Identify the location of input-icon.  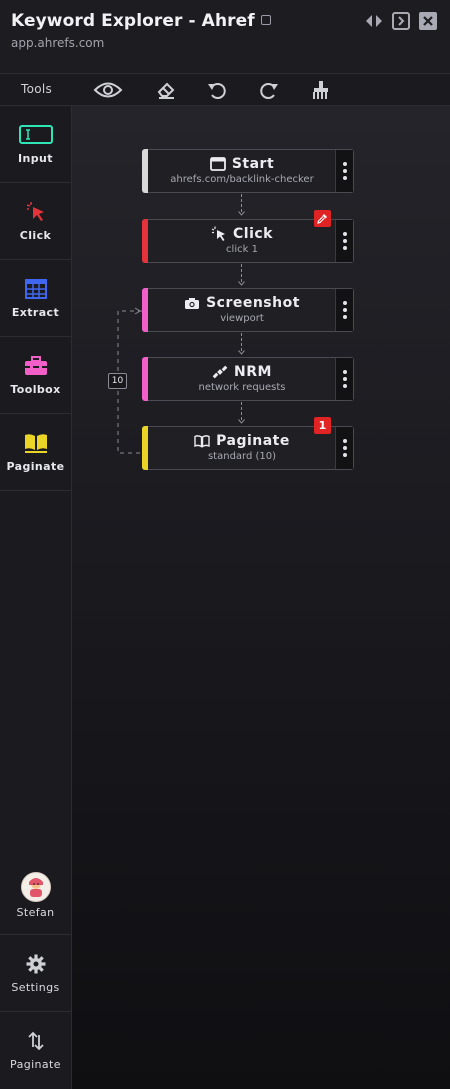
(35, 135).